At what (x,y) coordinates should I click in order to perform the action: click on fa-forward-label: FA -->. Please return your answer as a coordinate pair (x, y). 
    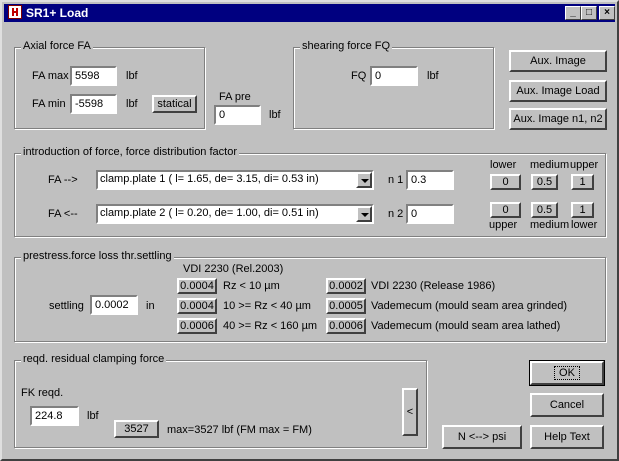
    Looking at the image, I should click on (63, 180).